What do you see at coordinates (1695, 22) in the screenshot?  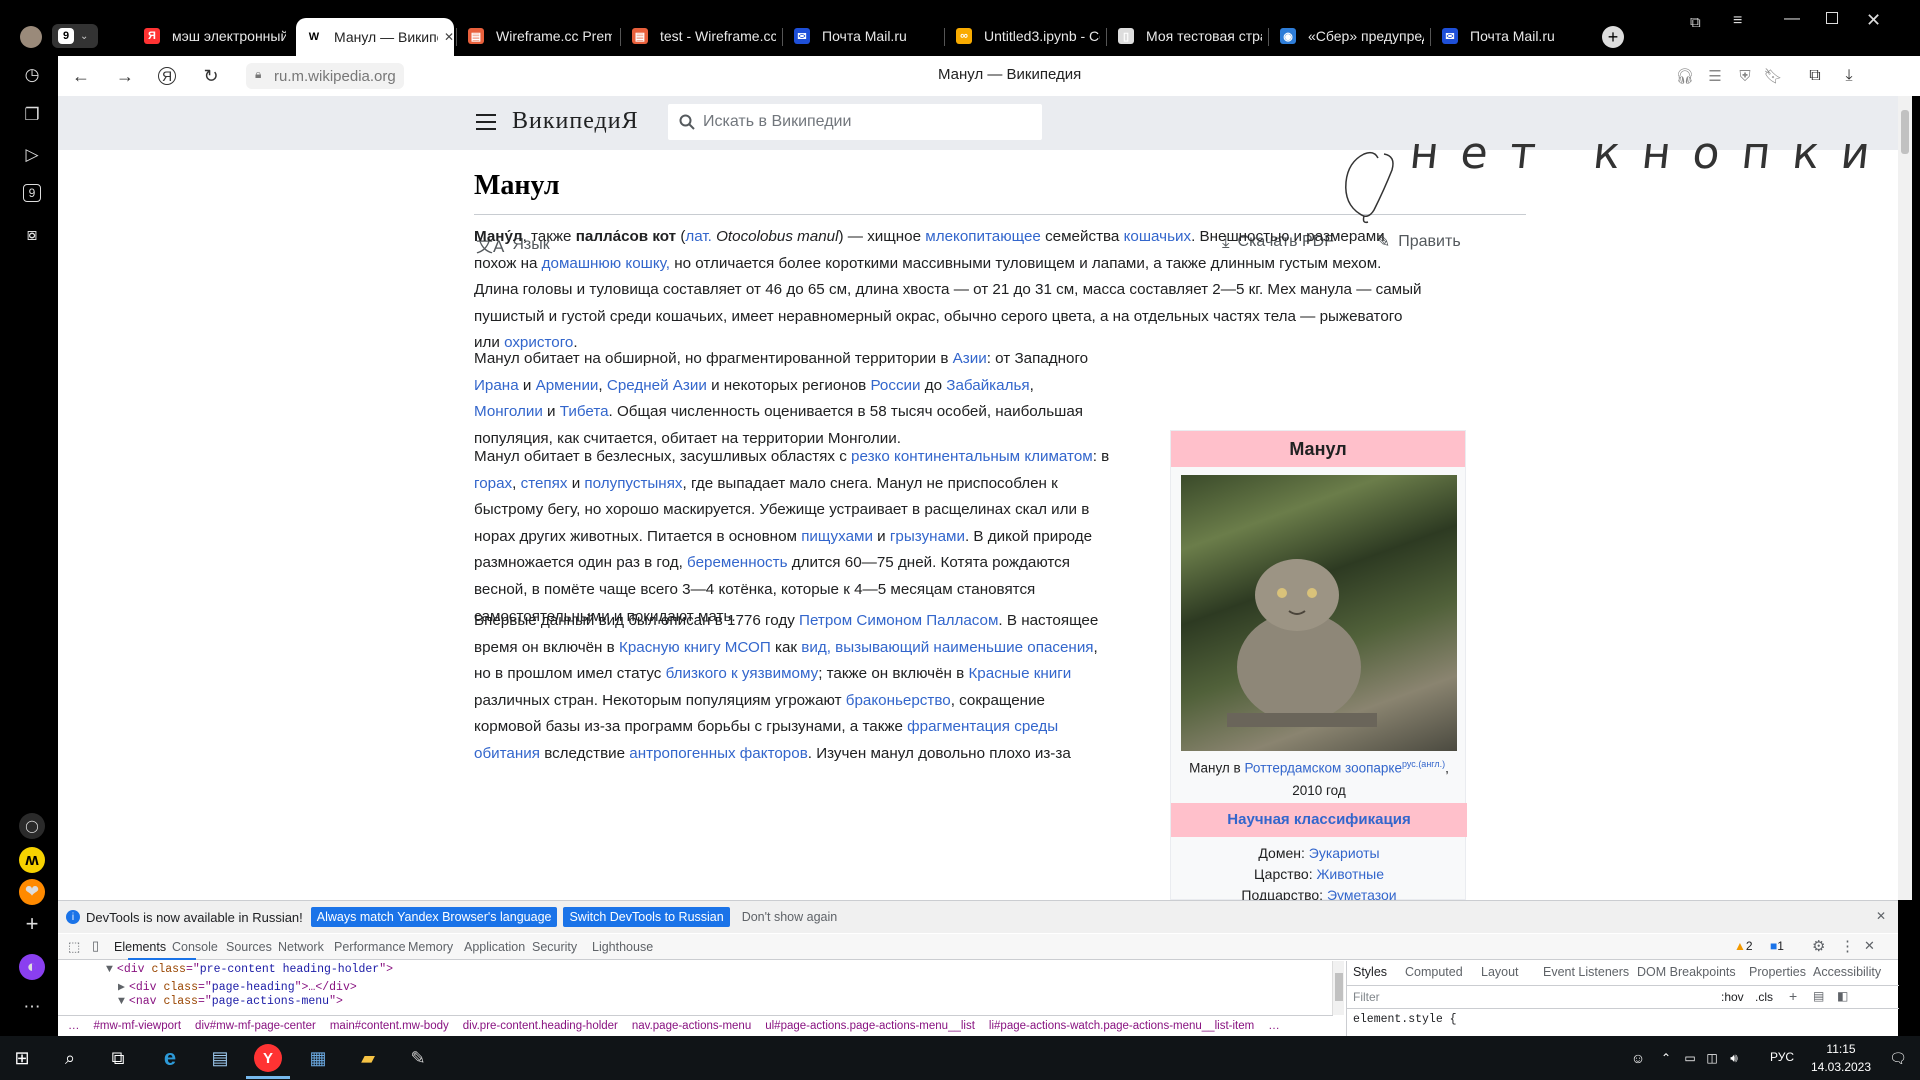 I see `collections-icon: ⧉` at bounding box center [1695, 22].